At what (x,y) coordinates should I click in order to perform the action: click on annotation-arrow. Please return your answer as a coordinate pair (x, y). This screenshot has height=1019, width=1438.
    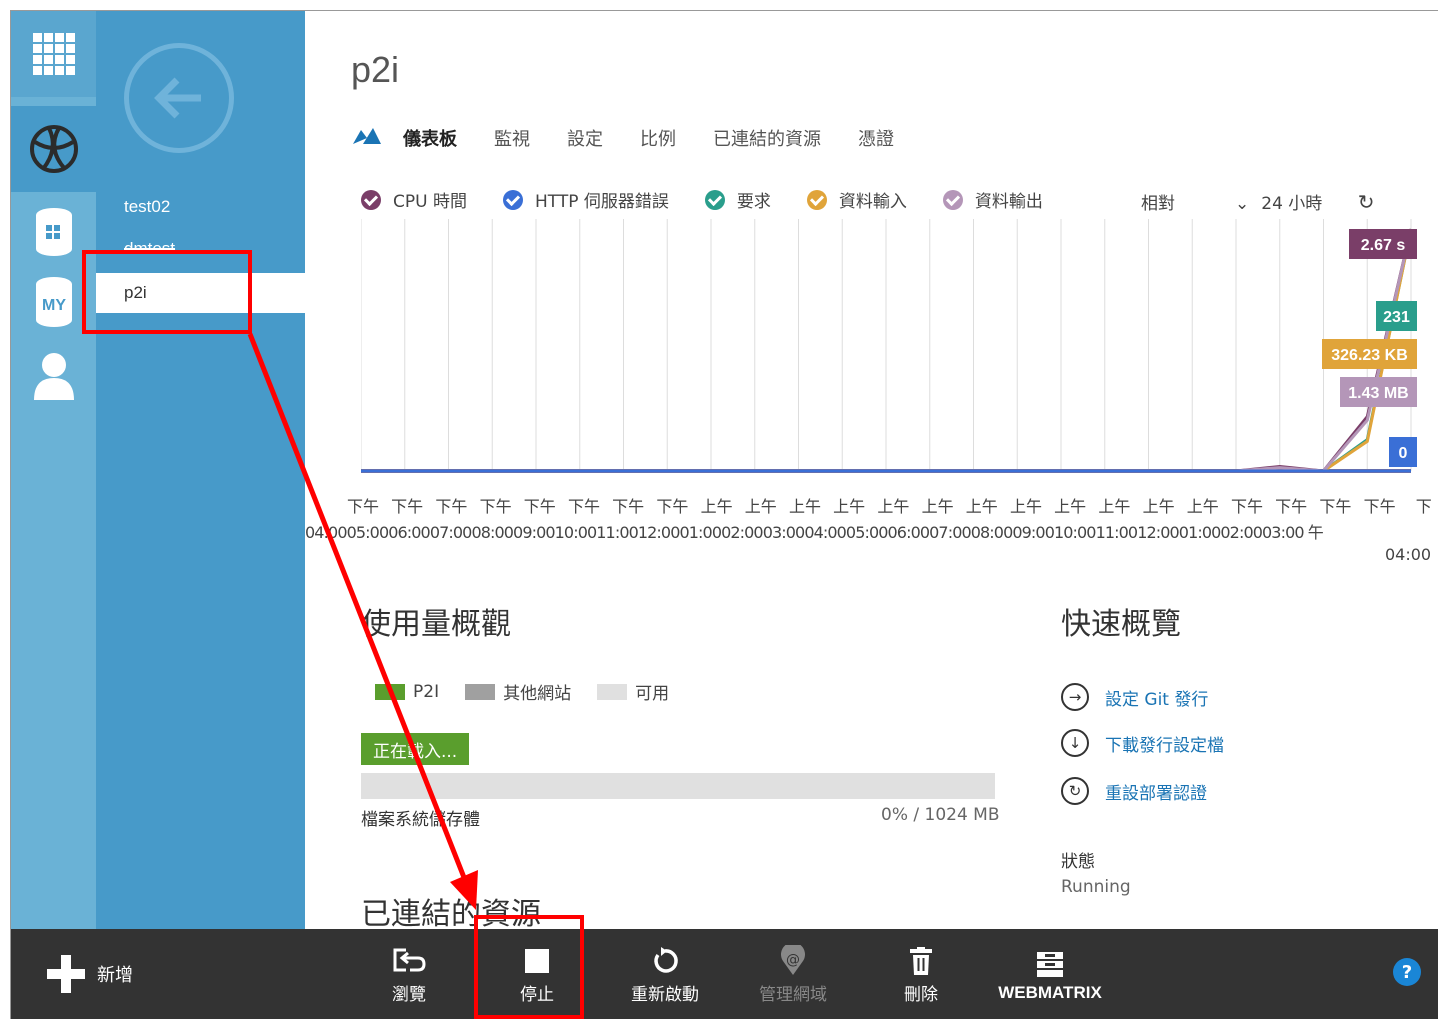
    Looking at the image, I should click on (362, 621).